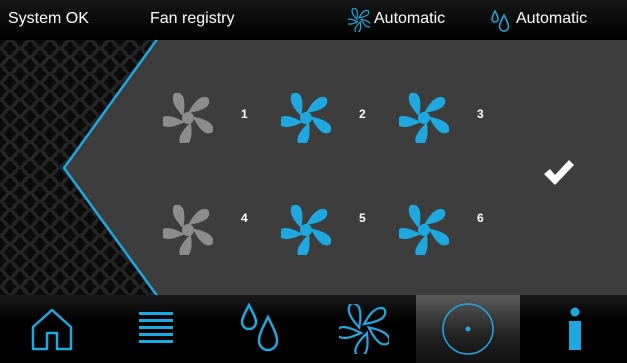 The width and height of the screenshot is (627, 363). Describe the element at coordinates (358, 20) in the screenshot. I see `fan-mode-icon` at that location.